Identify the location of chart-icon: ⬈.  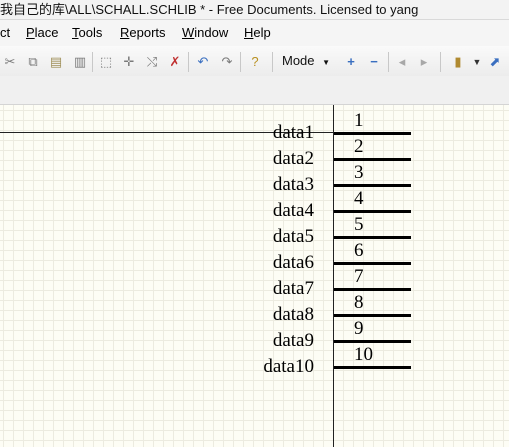
(495, 62).